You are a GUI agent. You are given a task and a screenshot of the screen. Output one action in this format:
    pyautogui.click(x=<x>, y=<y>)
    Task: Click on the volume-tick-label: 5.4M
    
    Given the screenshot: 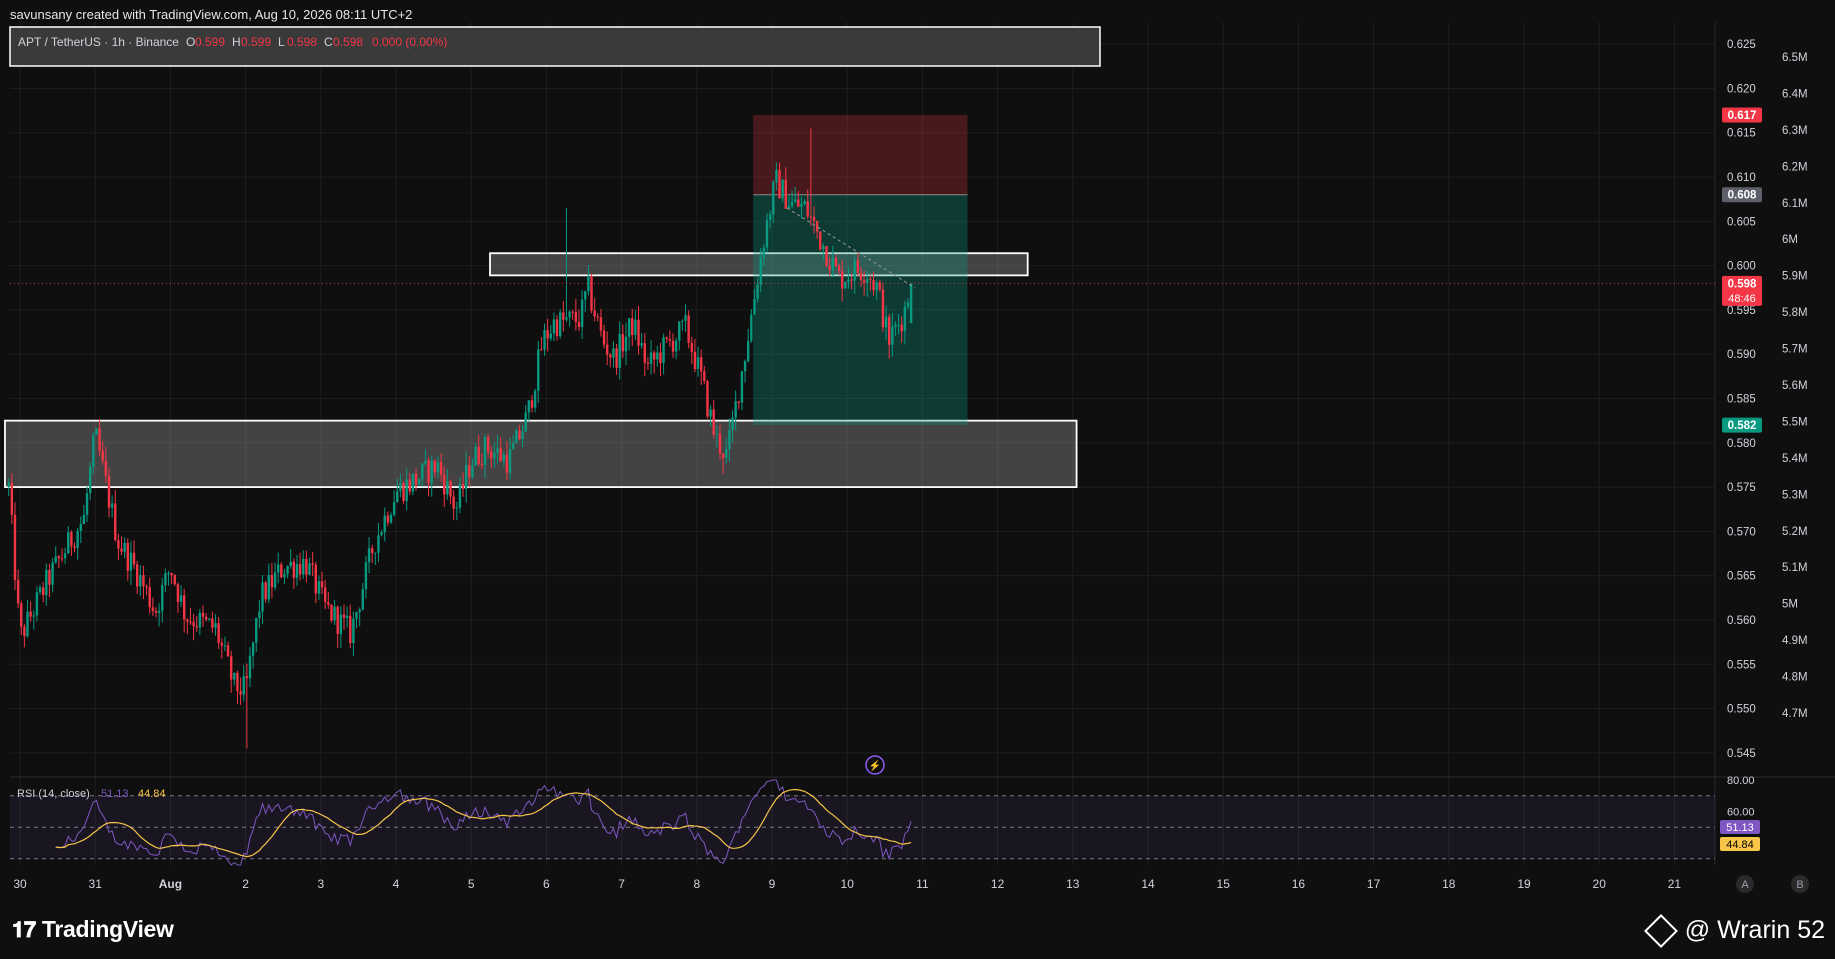 What is the action you would take?
    pyautogui.click(x=1795, y=459)
    